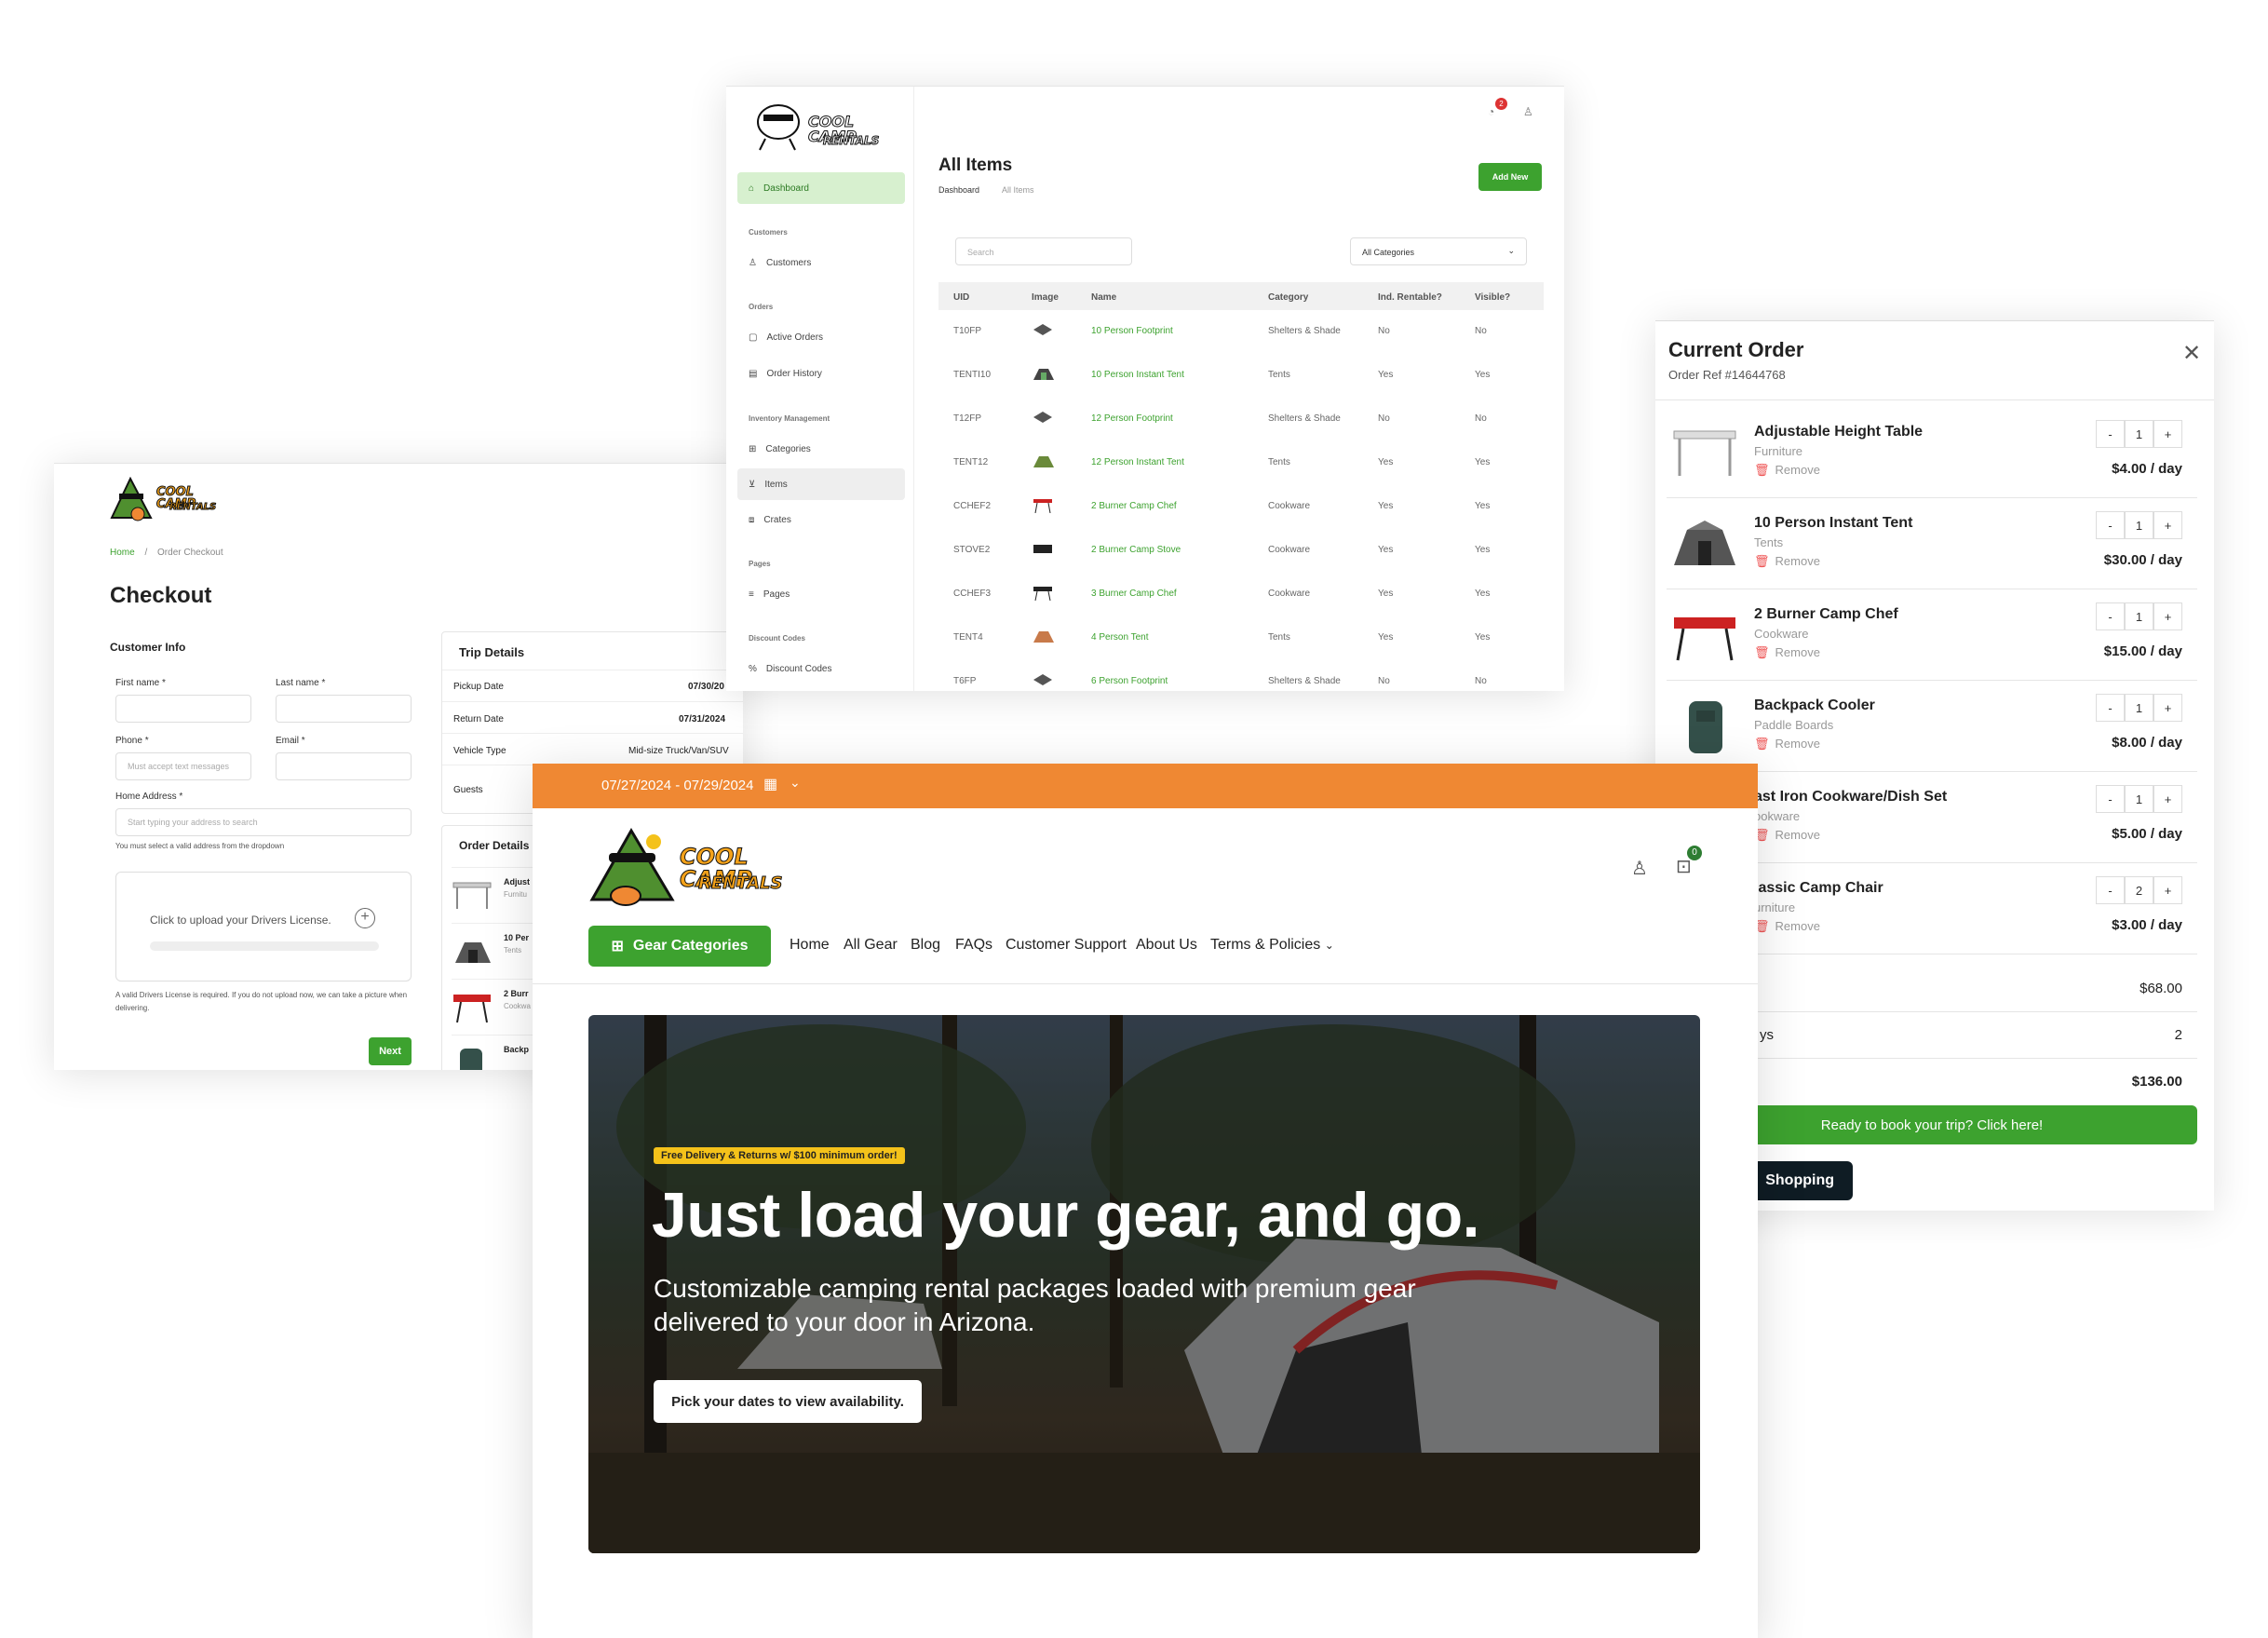 Image resolution: width=2268 pixels, height=1638 pixels. Describe the element at coordinates (2142, 651) in the screenshot. I see `item-price: $15.00 / day` at that location.